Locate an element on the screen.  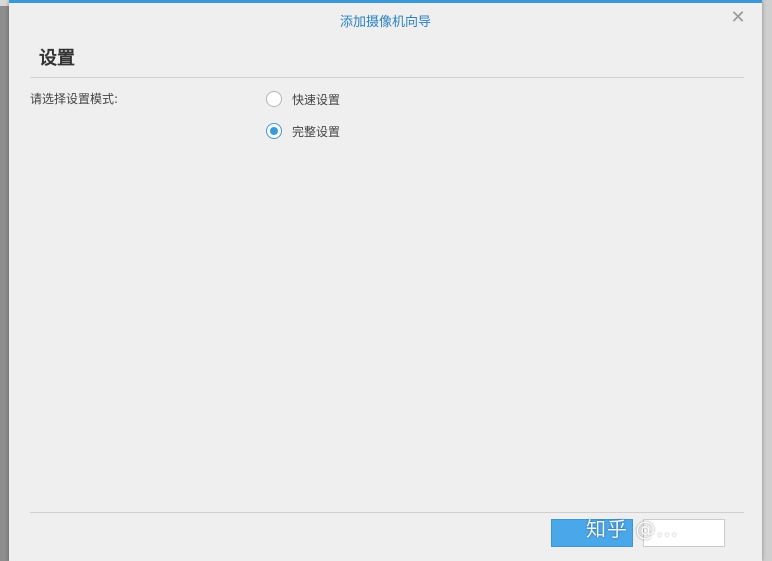
quick-setup-option: 快速设置 is located at coordinates (303, 99).